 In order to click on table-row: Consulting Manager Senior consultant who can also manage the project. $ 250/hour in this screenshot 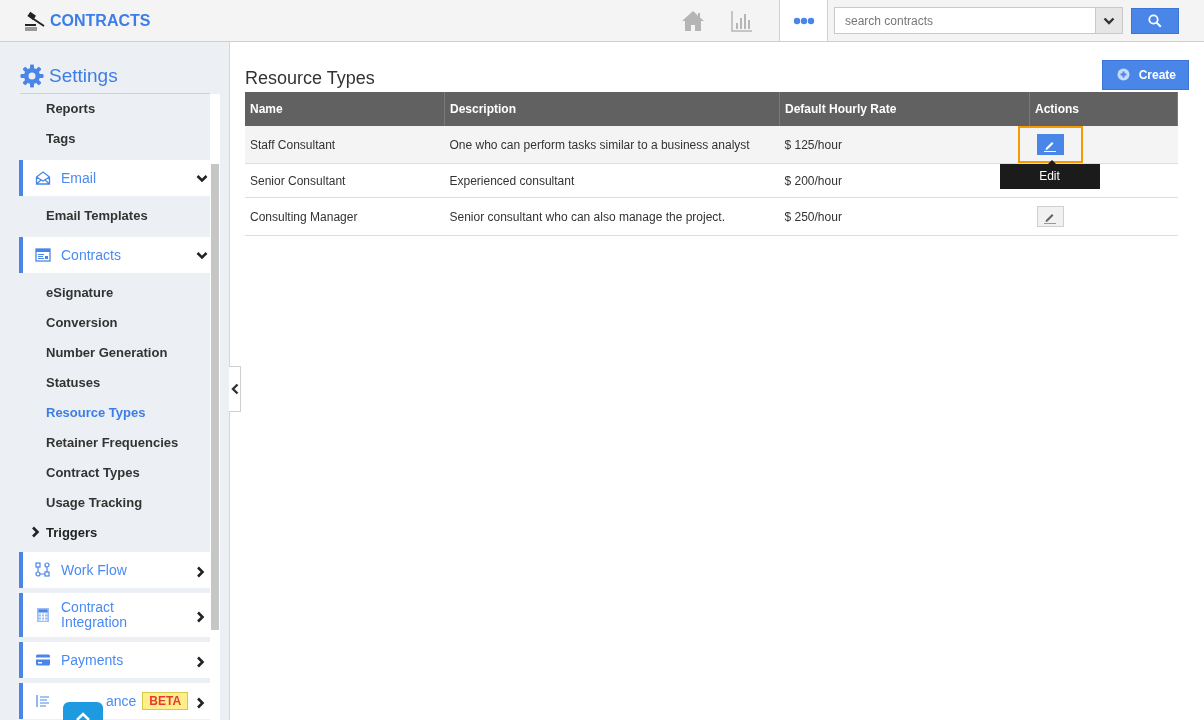, I will do `click(711, 216)`.